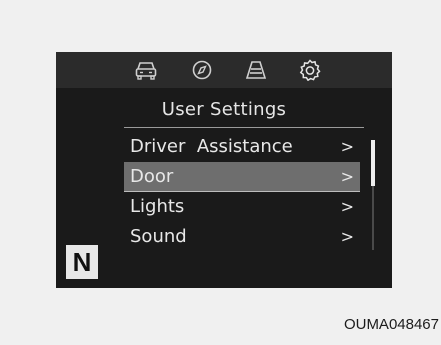  What do you see at coordinates (202, 70) in the screenshot?
I see `compass-icon` at bounding box center [202, 70].